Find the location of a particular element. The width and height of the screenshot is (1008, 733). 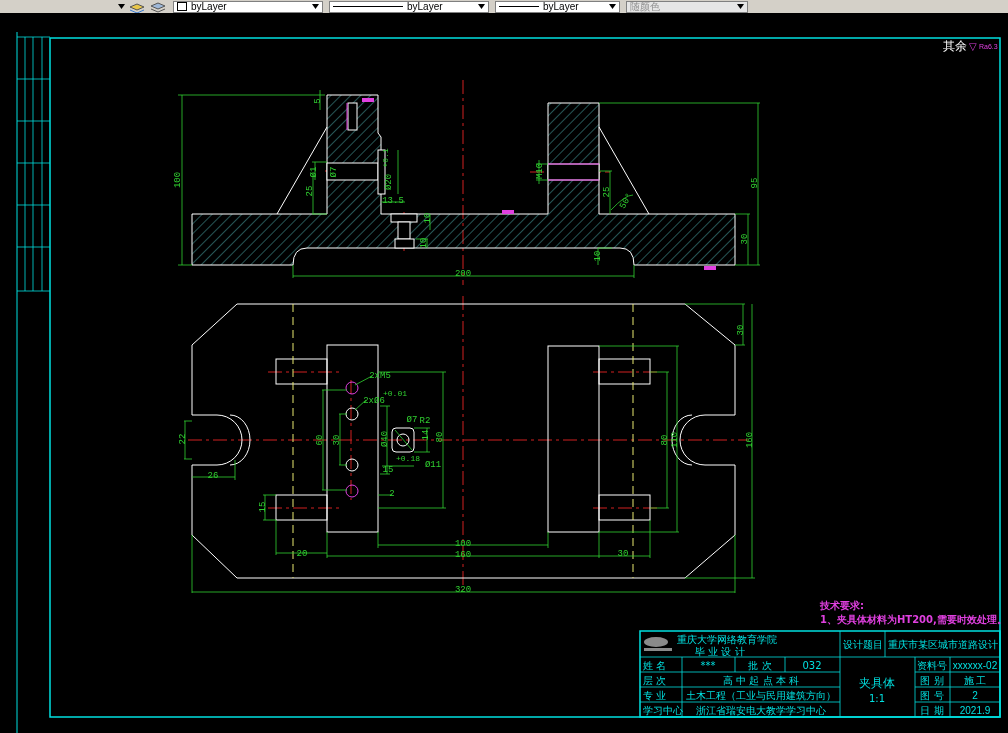

dimension-label: 20 is located at coordinates (302, 554).